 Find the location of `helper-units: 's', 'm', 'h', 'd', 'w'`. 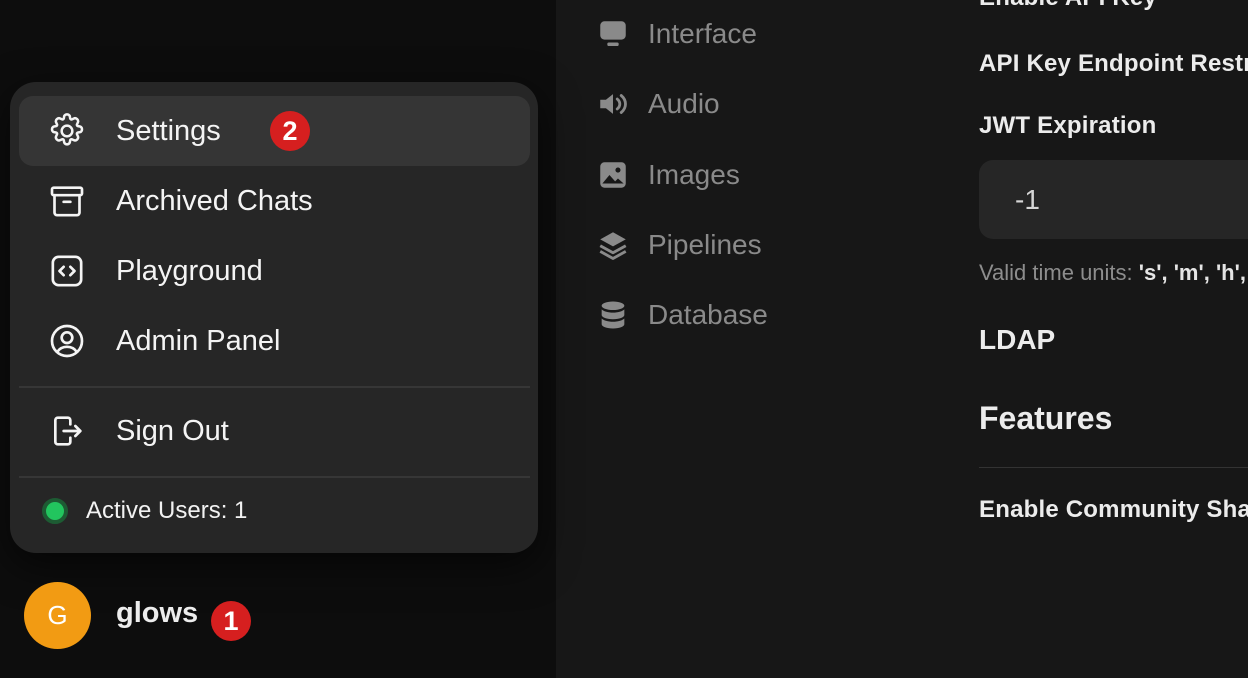

helper-units: 's', 'm', 'h', 'd', 'w' is located at coordinates (1193, 272).